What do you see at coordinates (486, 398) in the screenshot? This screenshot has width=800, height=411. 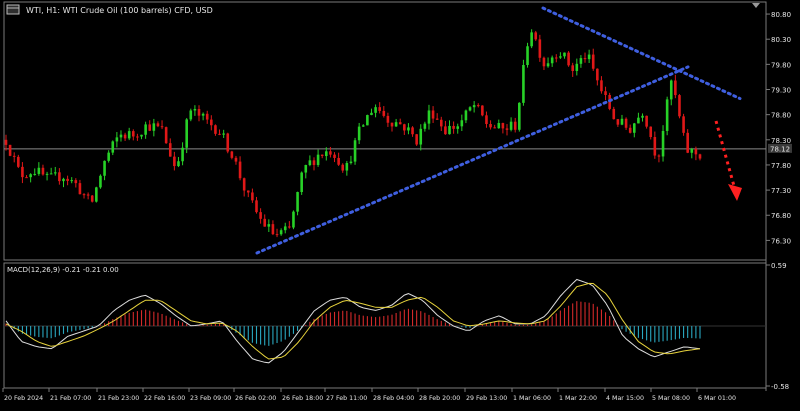 I see `time-tick-label: 29 Feb 13:00` at bounding box center [486, 398].